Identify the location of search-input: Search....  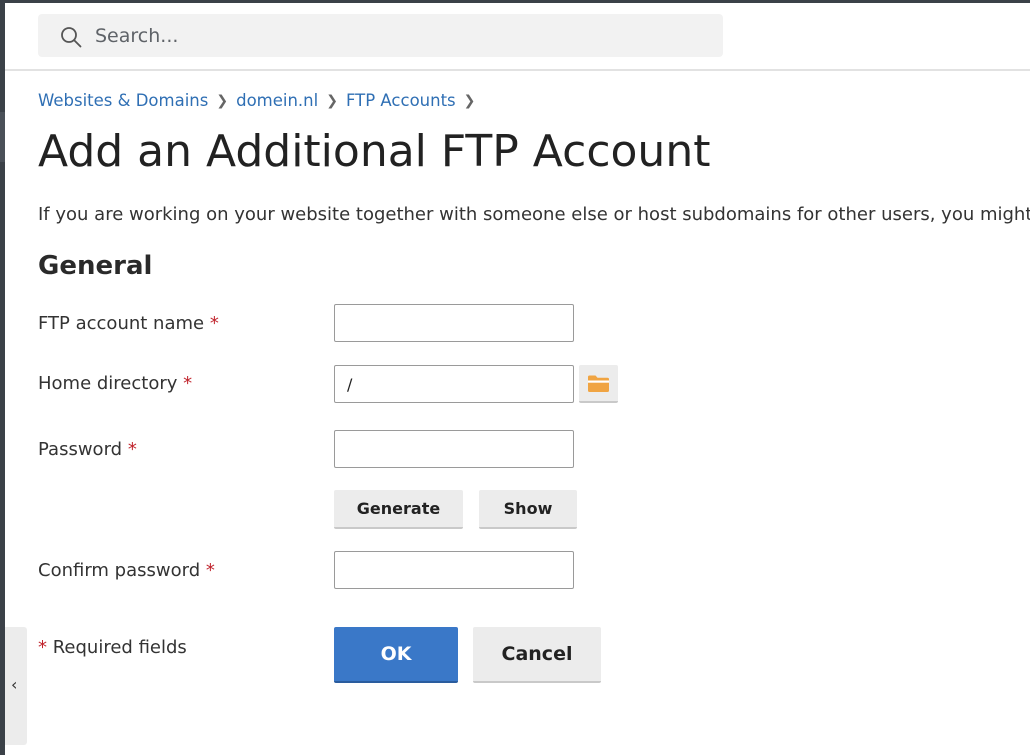
(136, 36).